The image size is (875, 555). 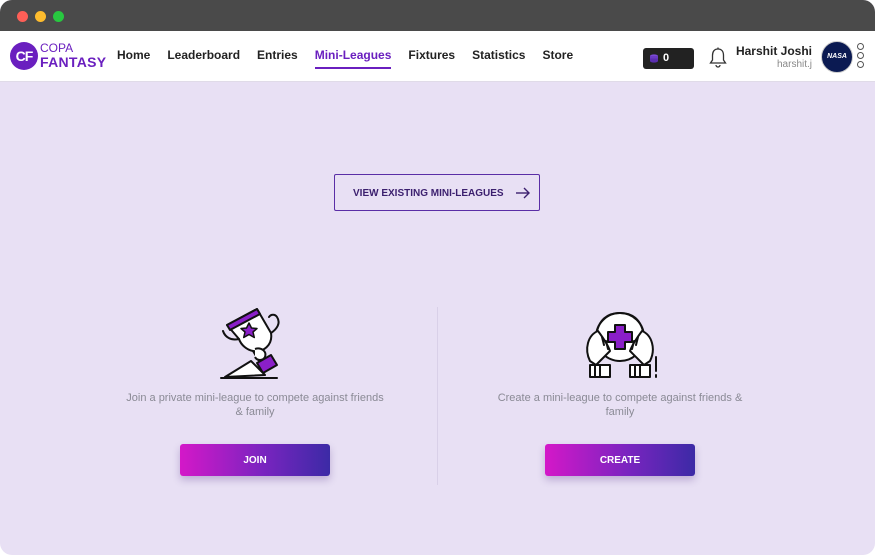 What do you see at coordinates (794, 64) in the screenshot?
I see `user-handle: harshit.j` at bounding box center [794, 64].